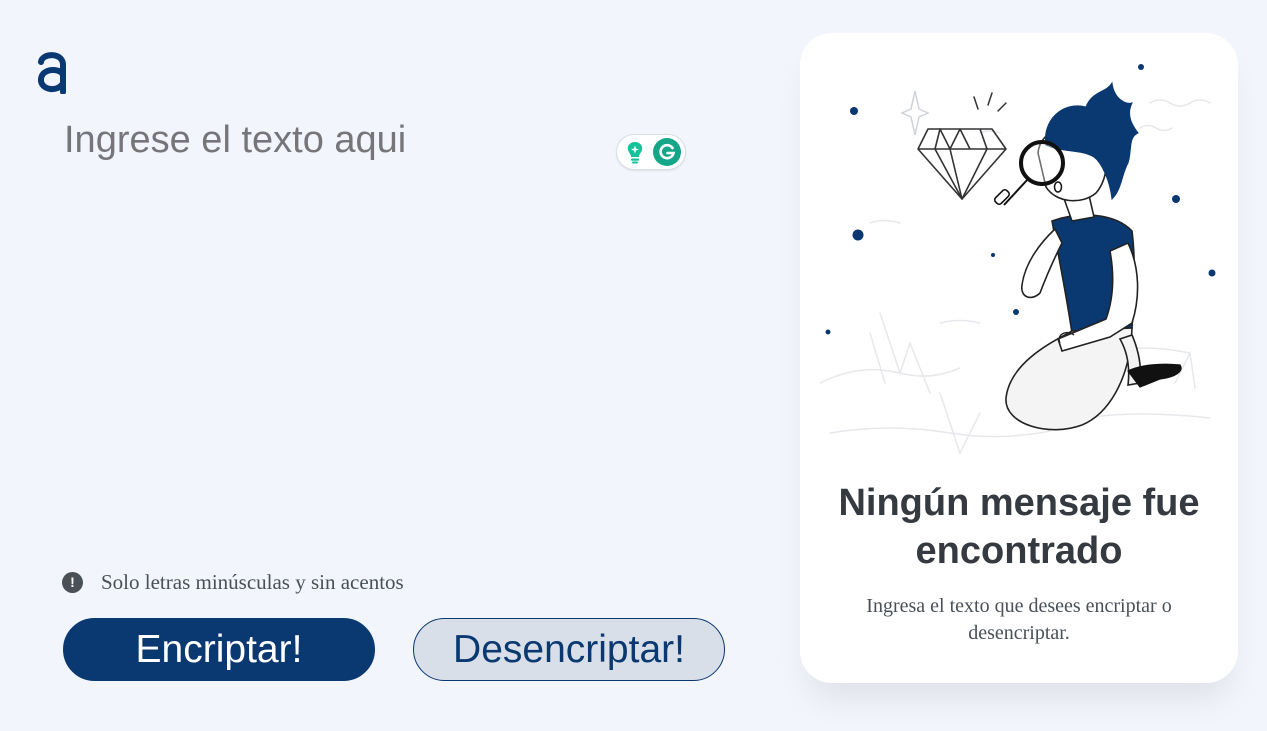 The height and width of the screenshot is (731, 1267). I want to click on alura-logo-icon, so click(52, 72).